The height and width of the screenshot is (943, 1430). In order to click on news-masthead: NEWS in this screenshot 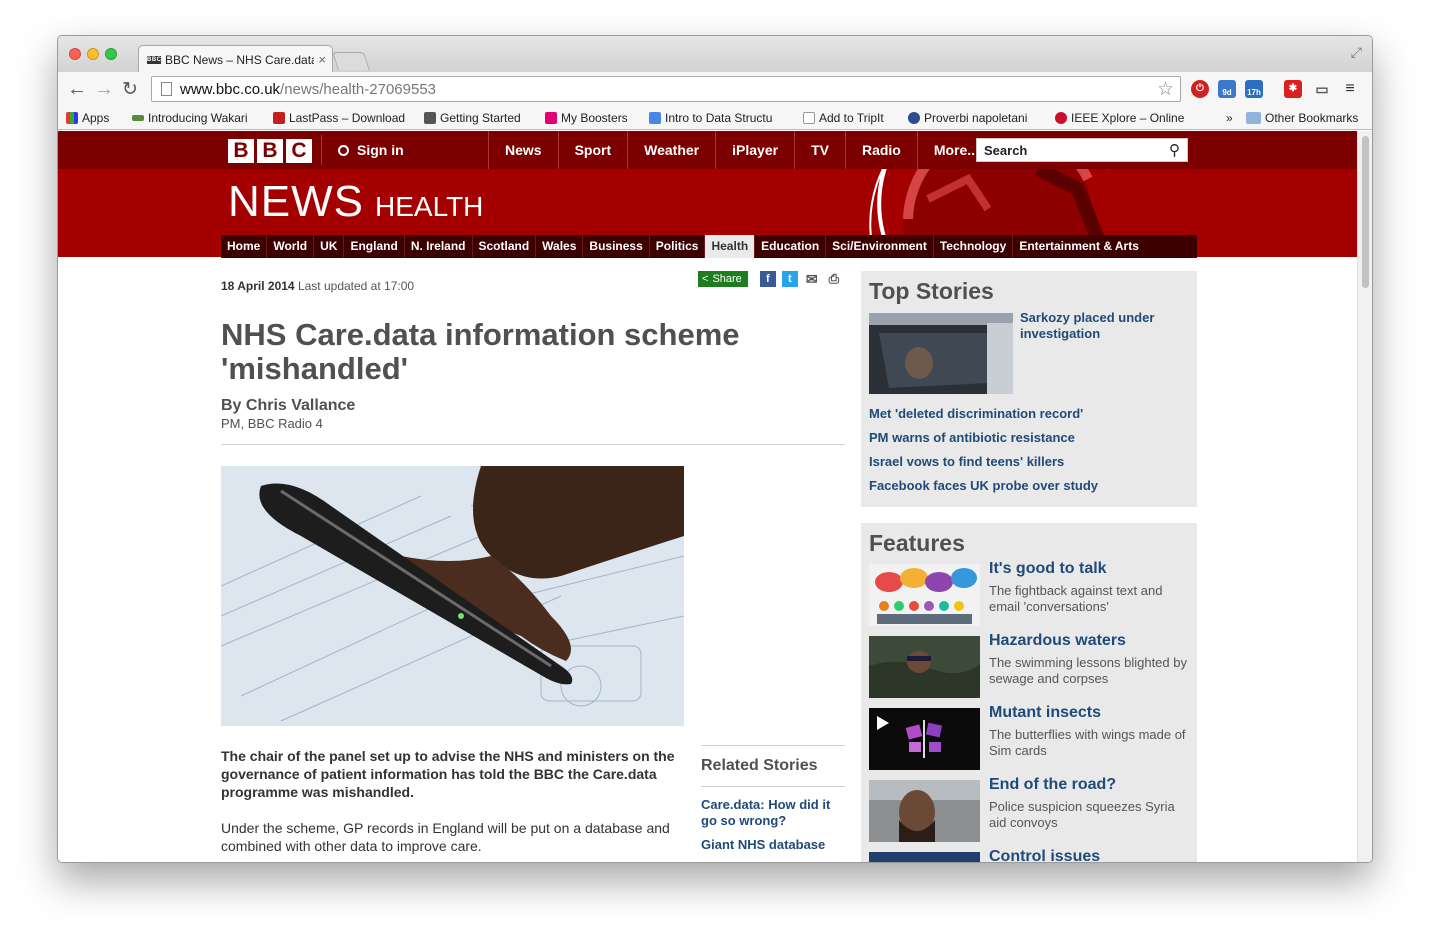, I will do `click(296, 202)`.